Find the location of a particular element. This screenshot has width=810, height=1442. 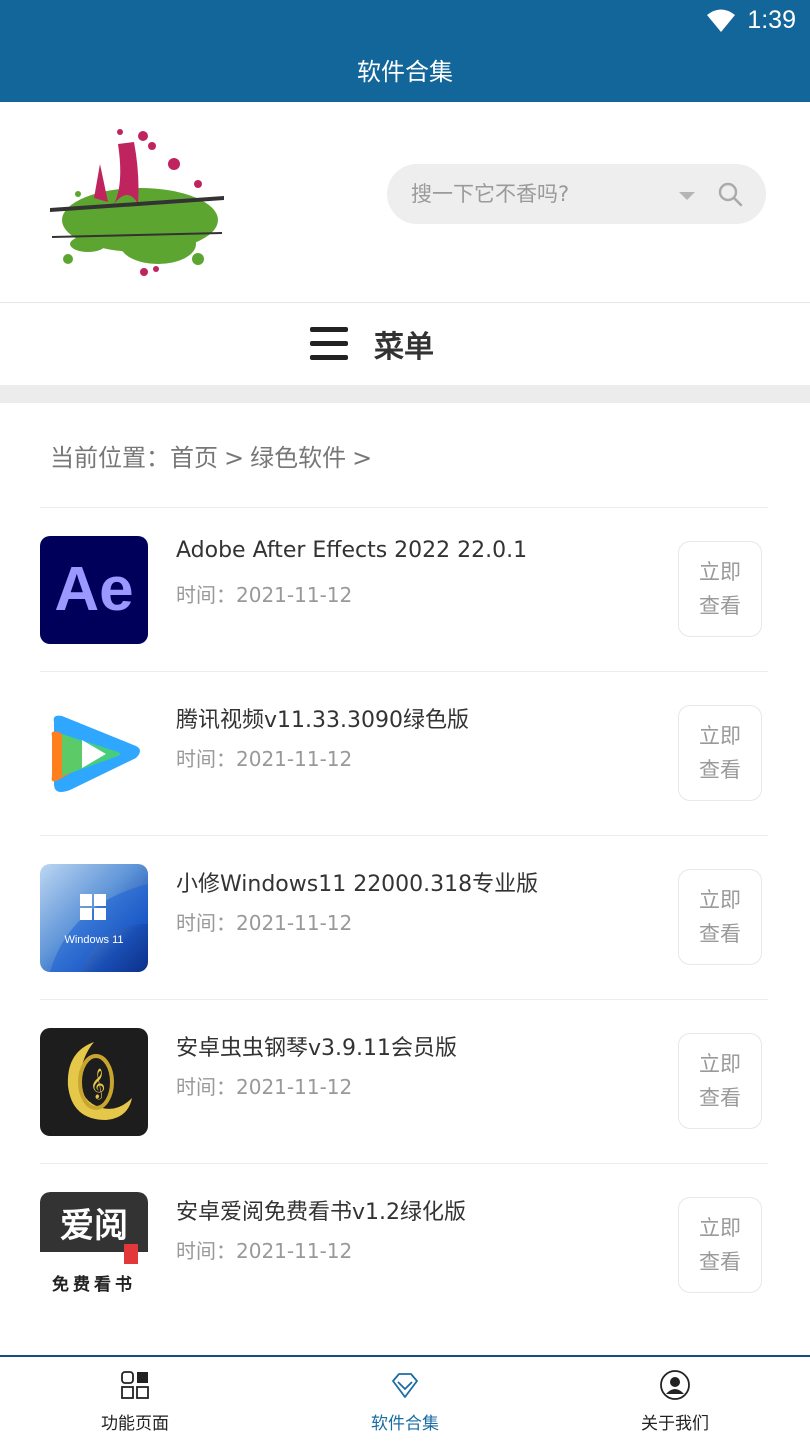

menu-label: 菜单 is located at coordinates (404, 344).